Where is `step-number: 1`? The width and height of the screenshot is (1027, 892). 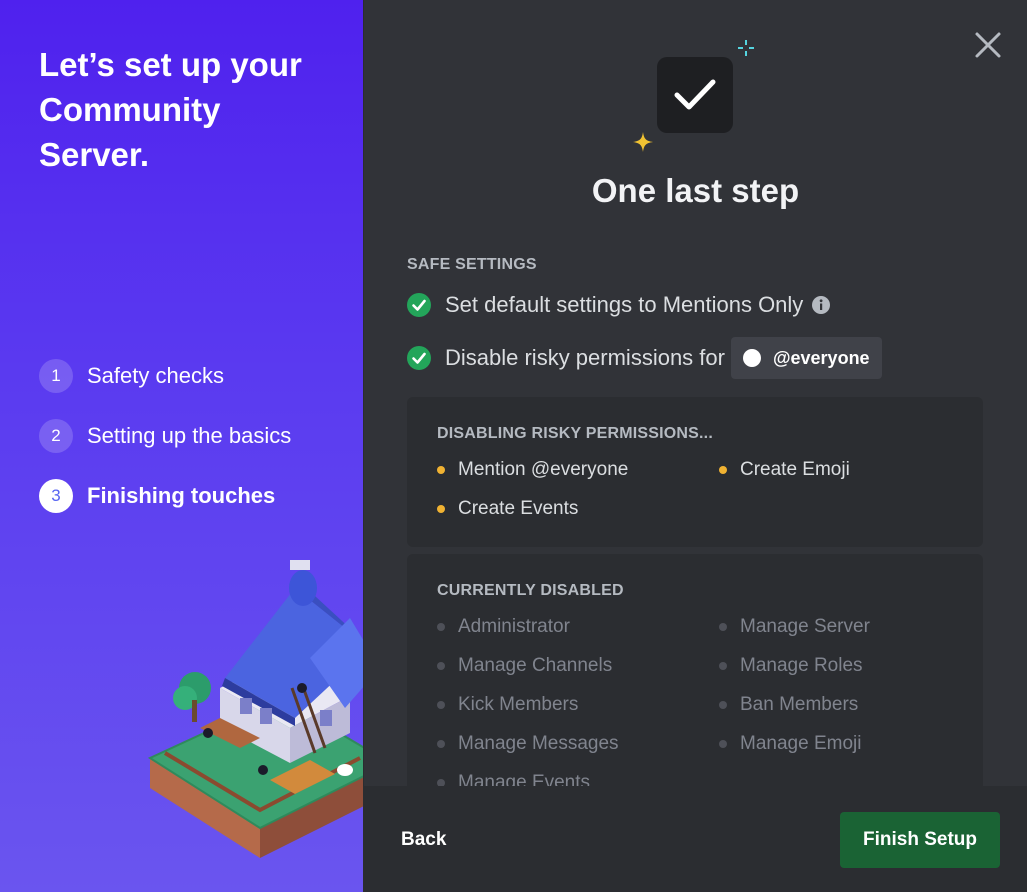
step-number: 1 is located at coordinates (56, 376).